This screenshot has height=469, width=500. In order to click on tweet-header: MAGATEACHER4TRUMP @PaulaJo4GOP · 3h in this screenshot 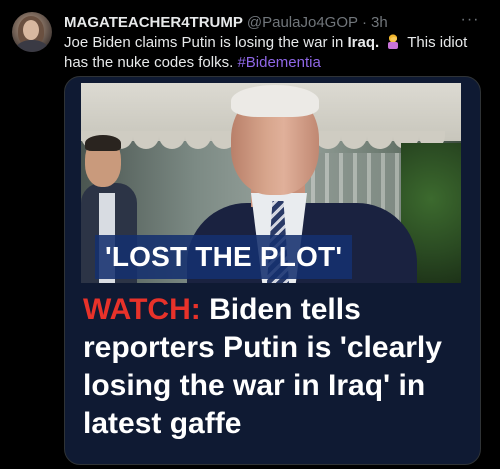, I will do `click(226, 22)`.